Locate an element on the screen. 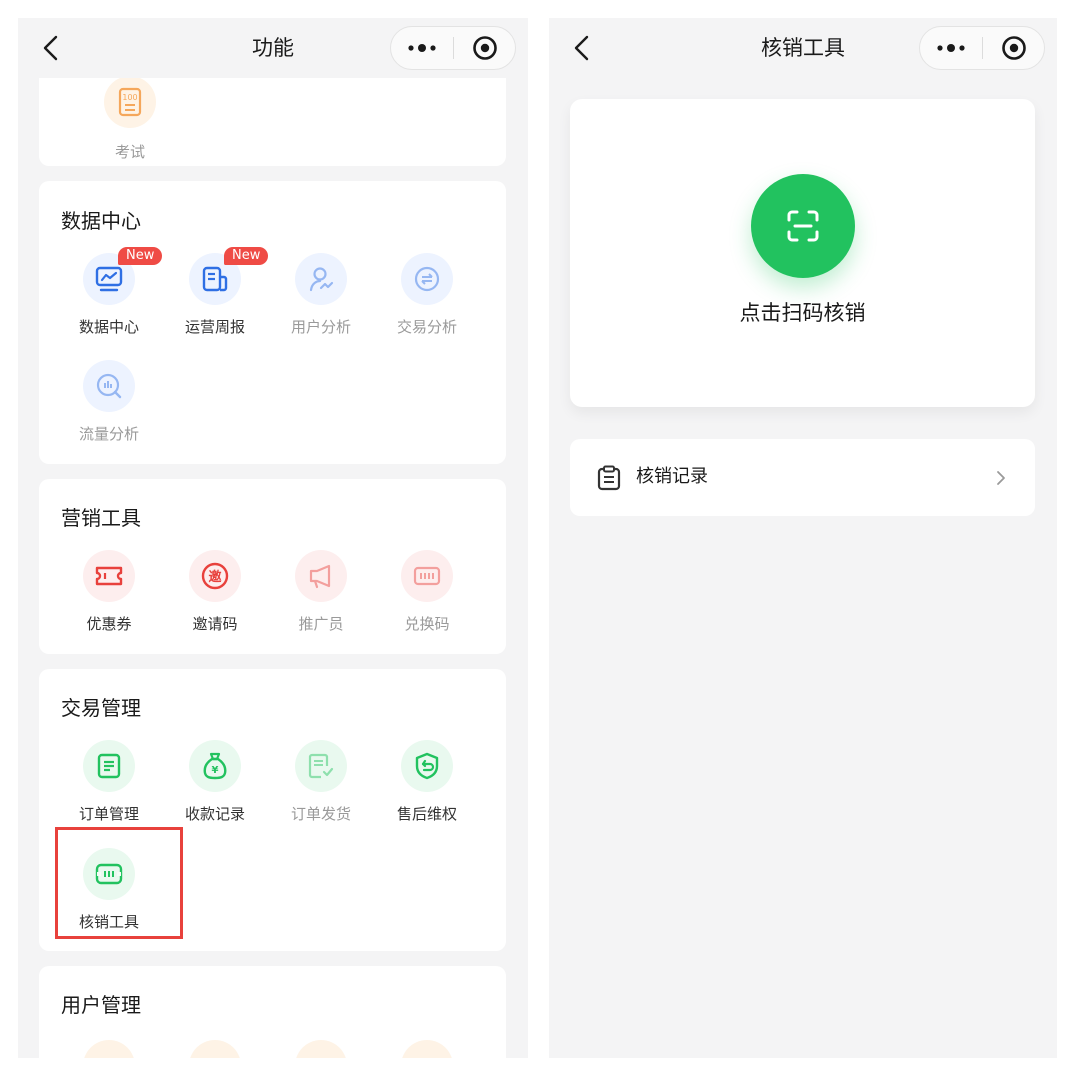 The width and height of the screenshot is (1080, 1078). invite-icon: 邀 is located at coordinates (215, 576).